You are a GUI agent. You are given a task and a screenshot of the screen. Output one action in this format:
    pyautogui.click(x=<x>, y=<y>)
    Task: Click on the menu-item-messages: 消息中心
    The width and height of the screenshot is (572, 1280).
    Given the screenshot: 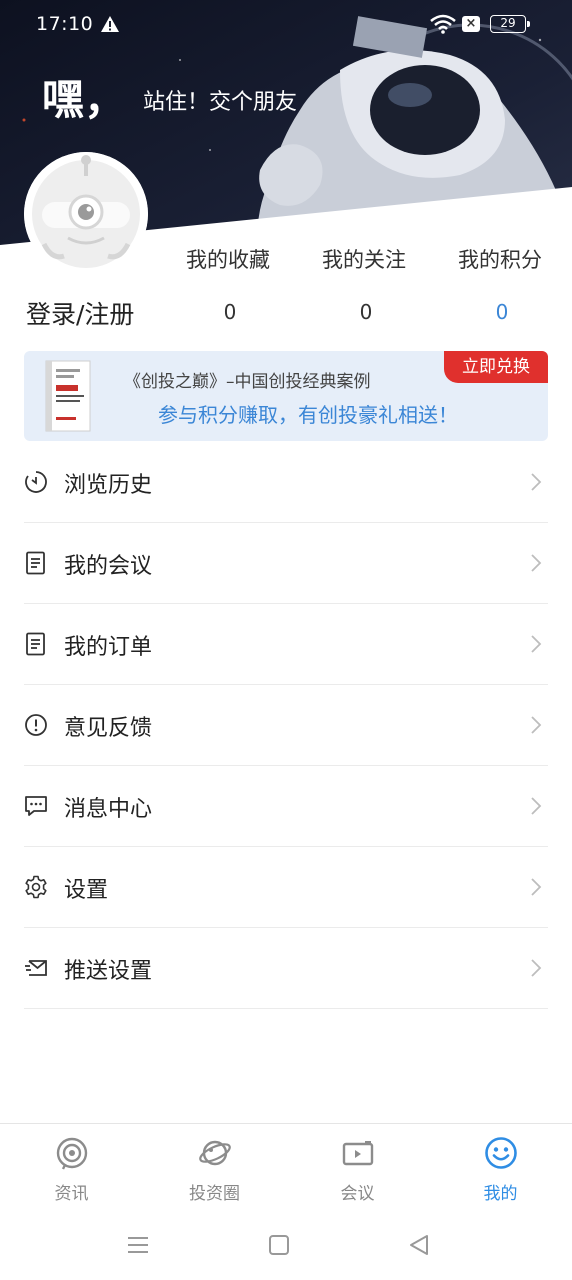 What is the action you would take?
    pyautogui.click(x=286, y=806)
    